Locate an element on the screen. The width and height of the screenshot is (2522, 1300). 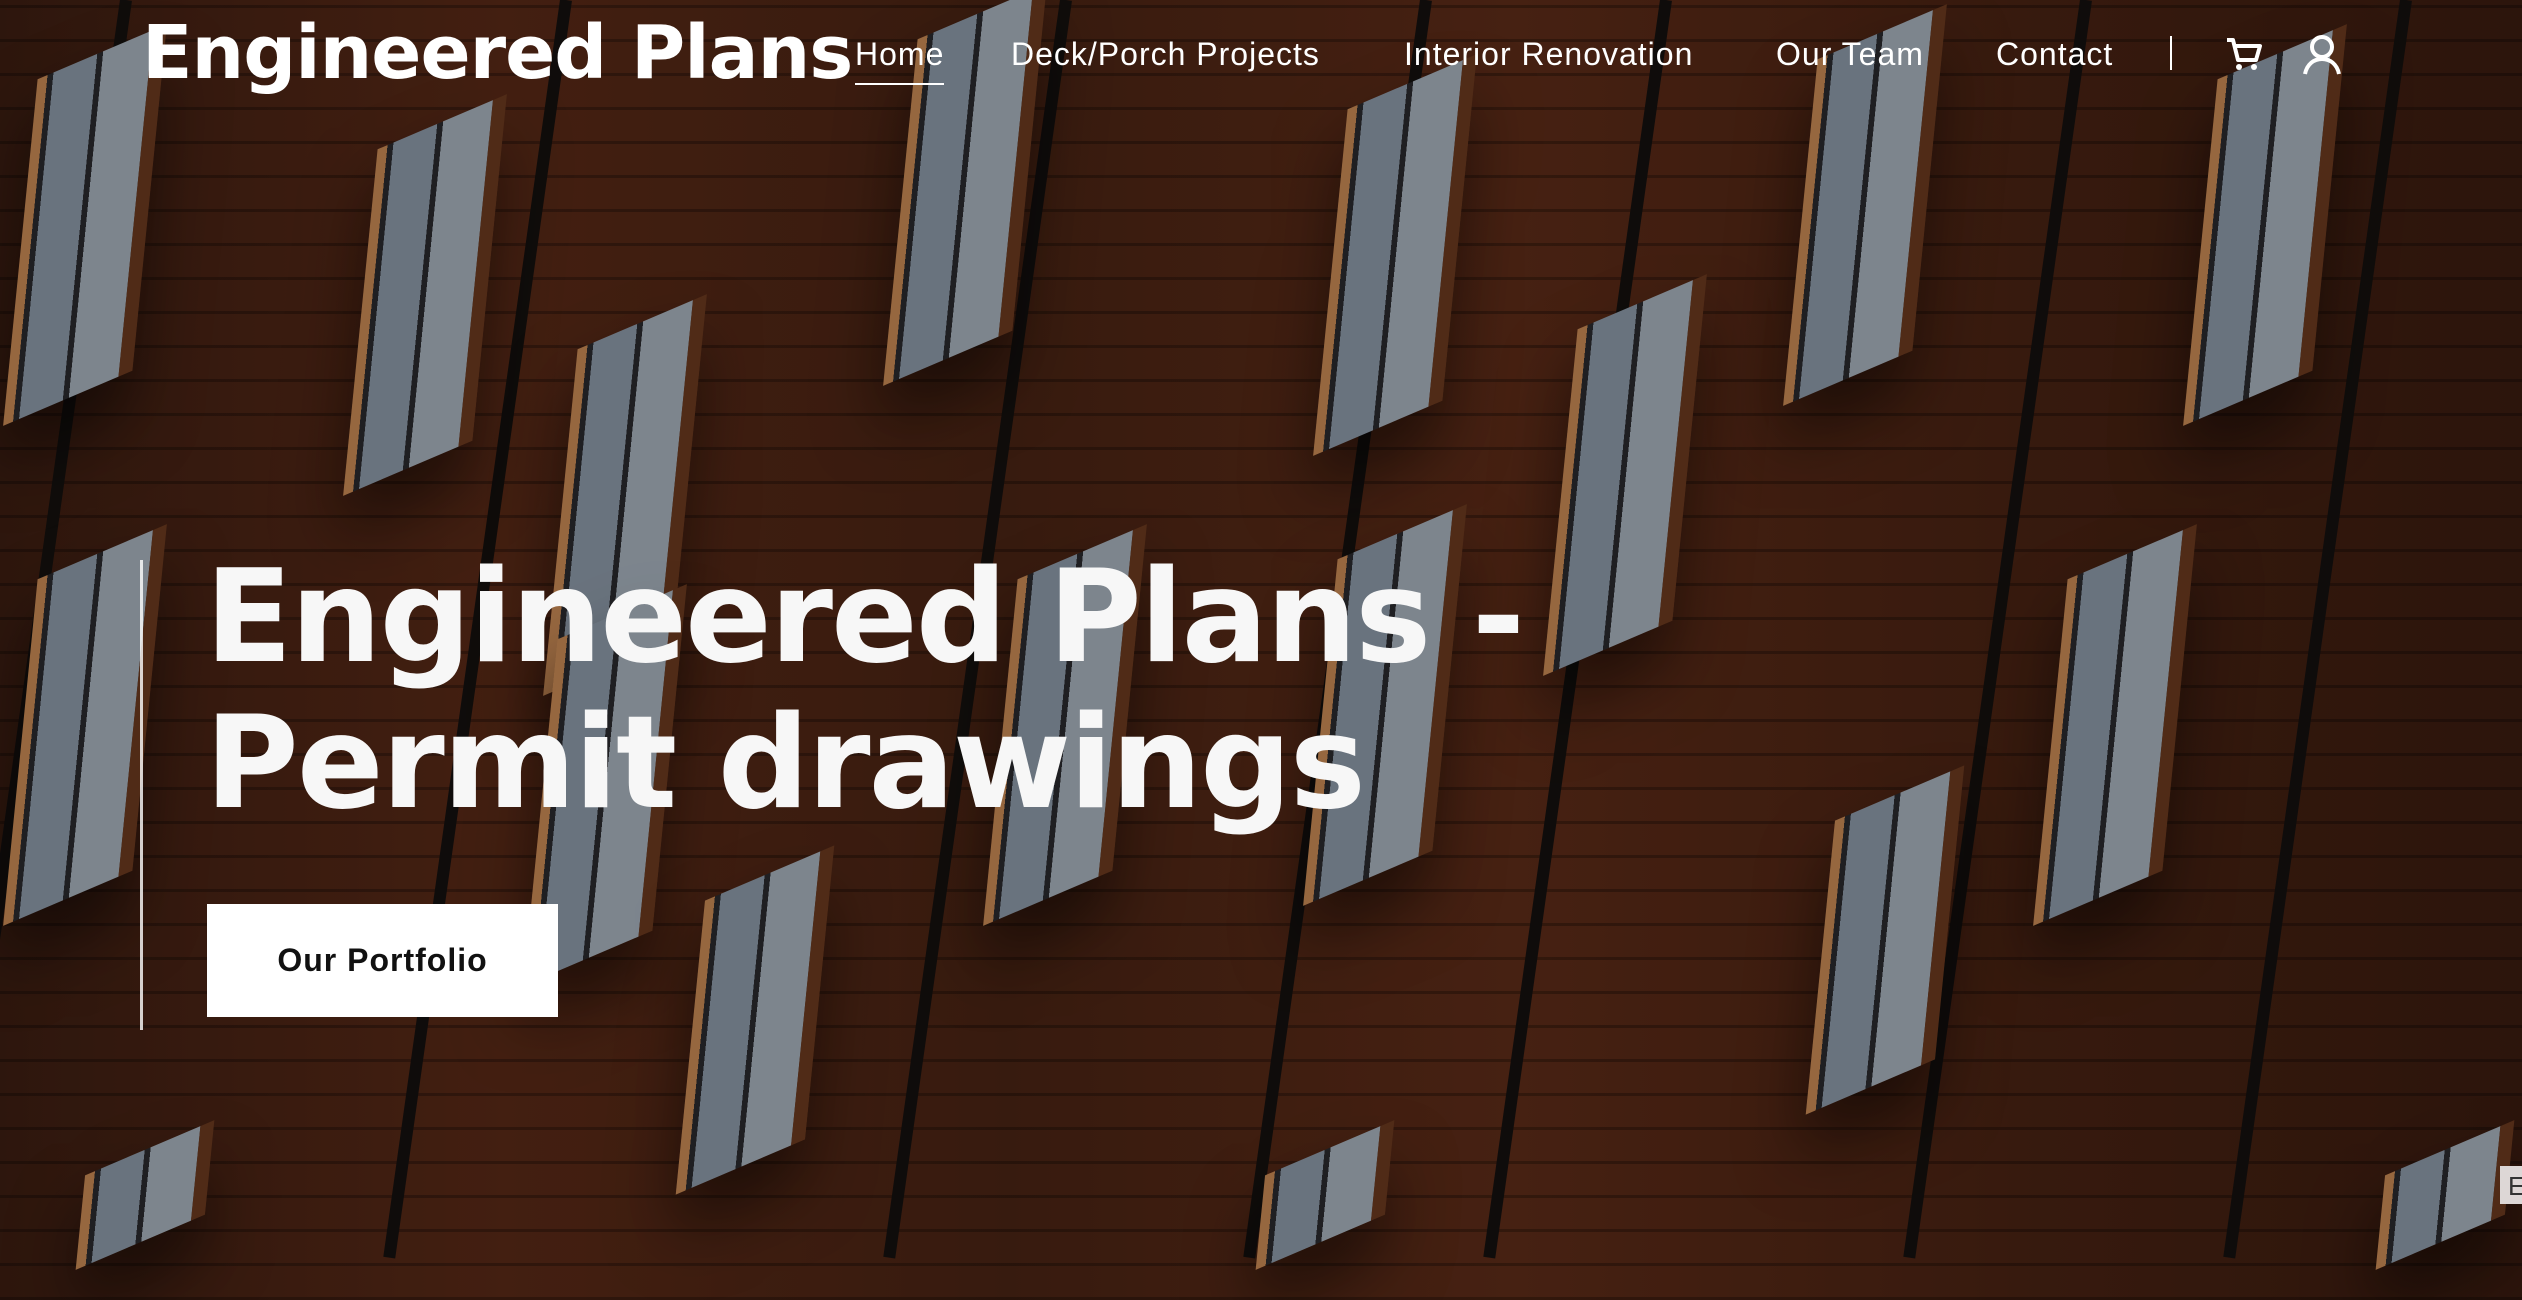
user-icon is located at coordinates (2322, 55).